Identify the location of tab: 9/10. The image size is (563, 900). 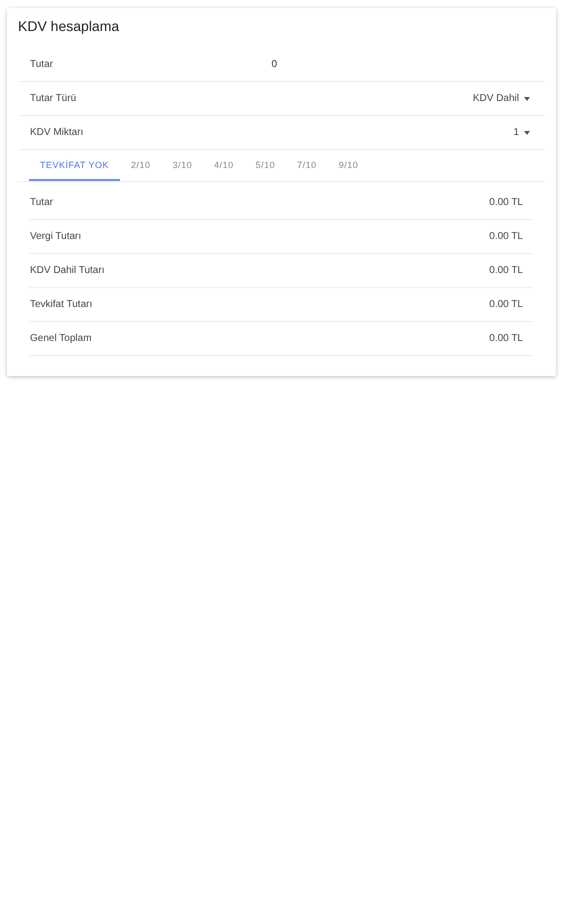
(349, 165).